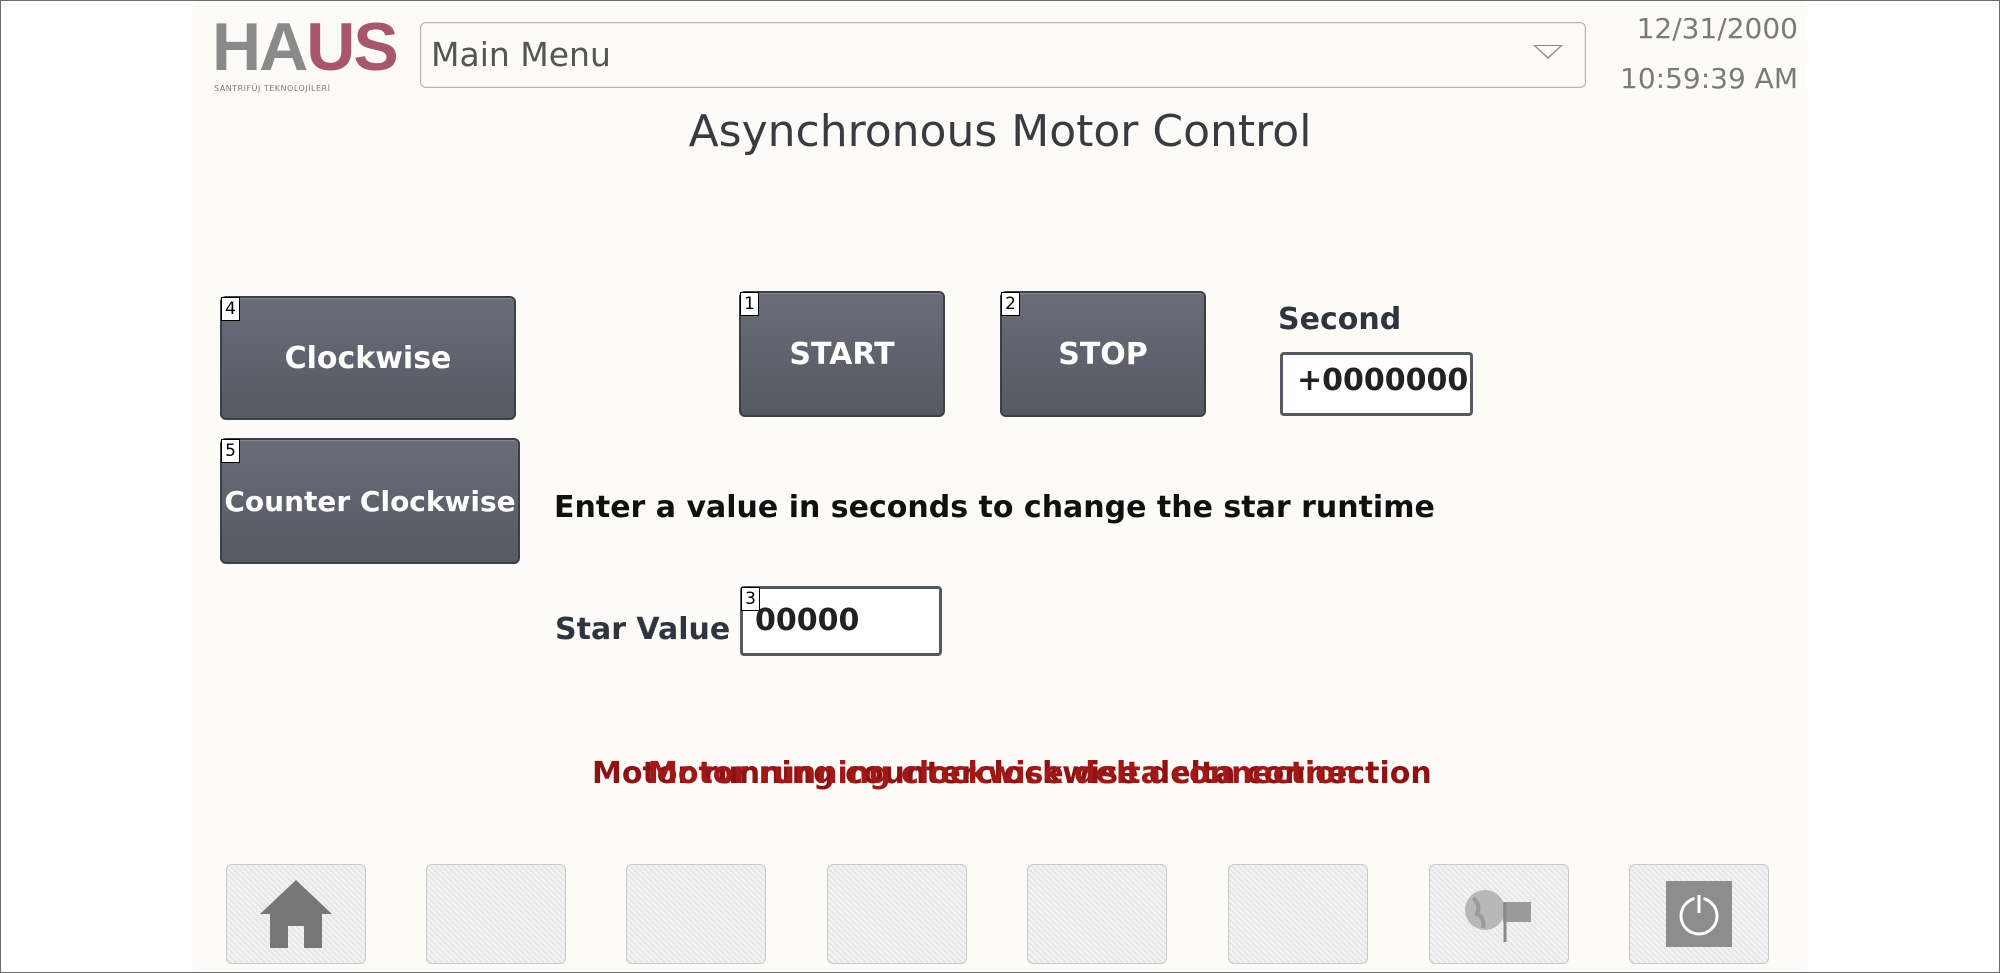 Image resolution: width=2000 pixels, height=973 pixels. I want to click on home-icon, so click(296, 914).